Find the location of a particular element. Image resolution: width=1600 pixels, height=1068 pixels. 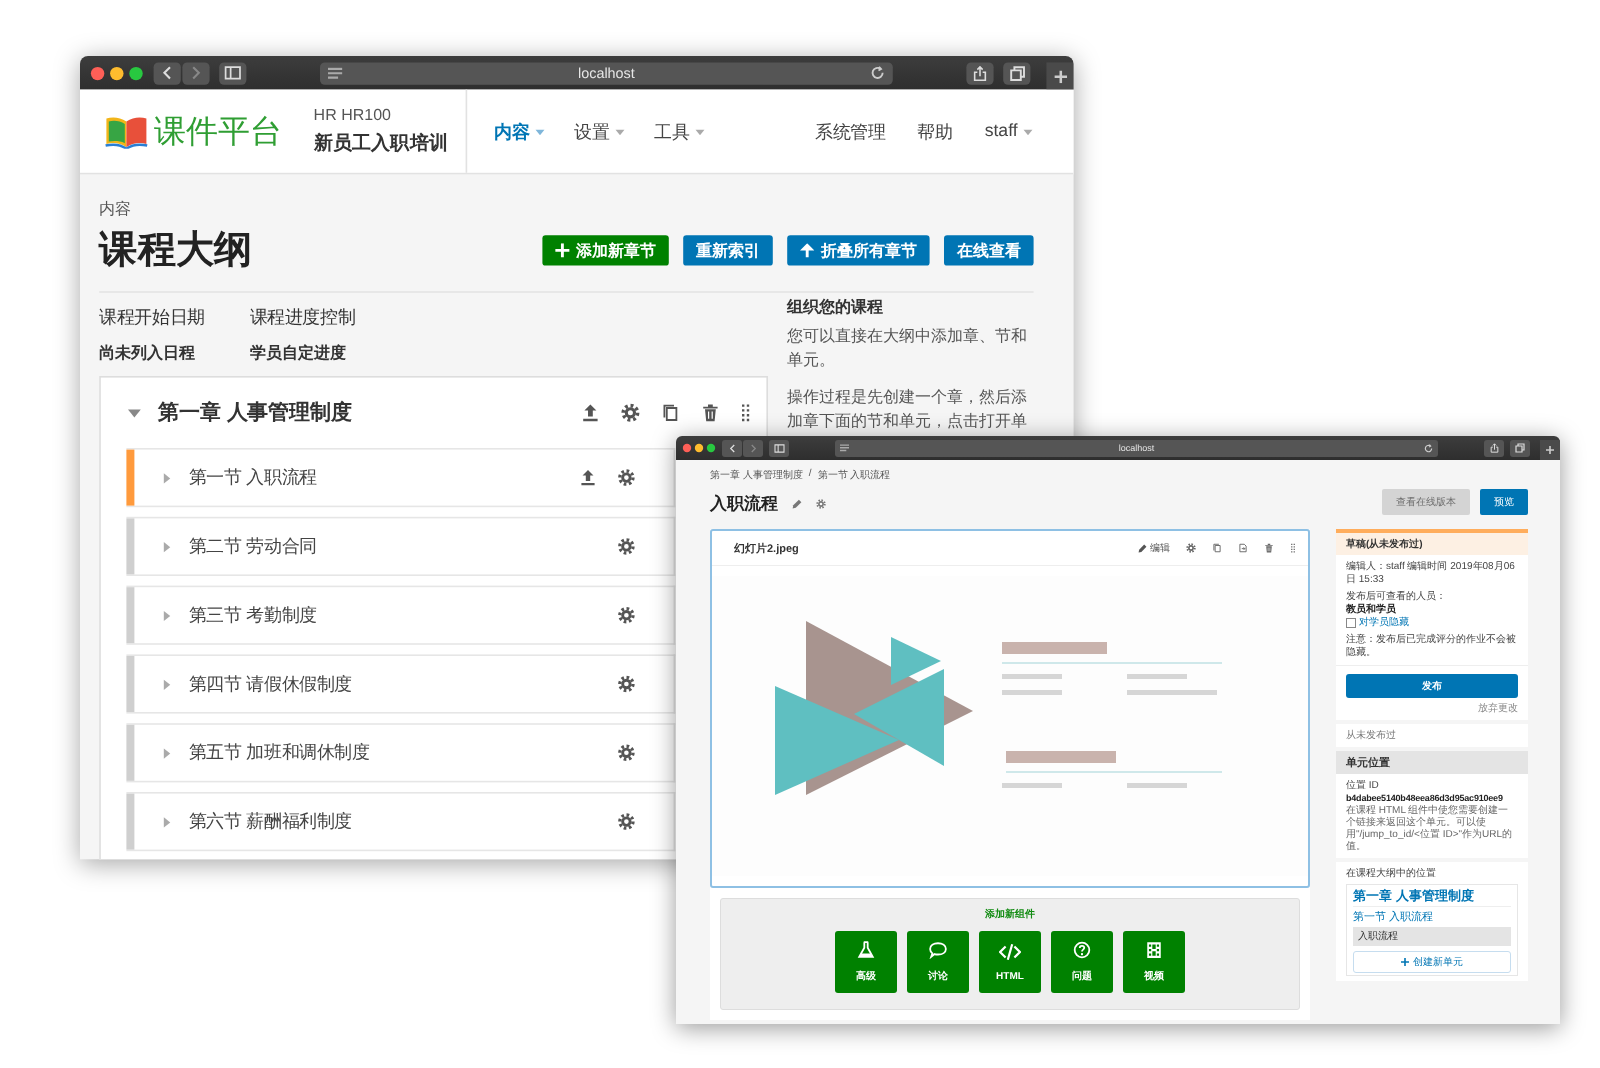

arrow-up-icon is located at coordinates (807, 250).